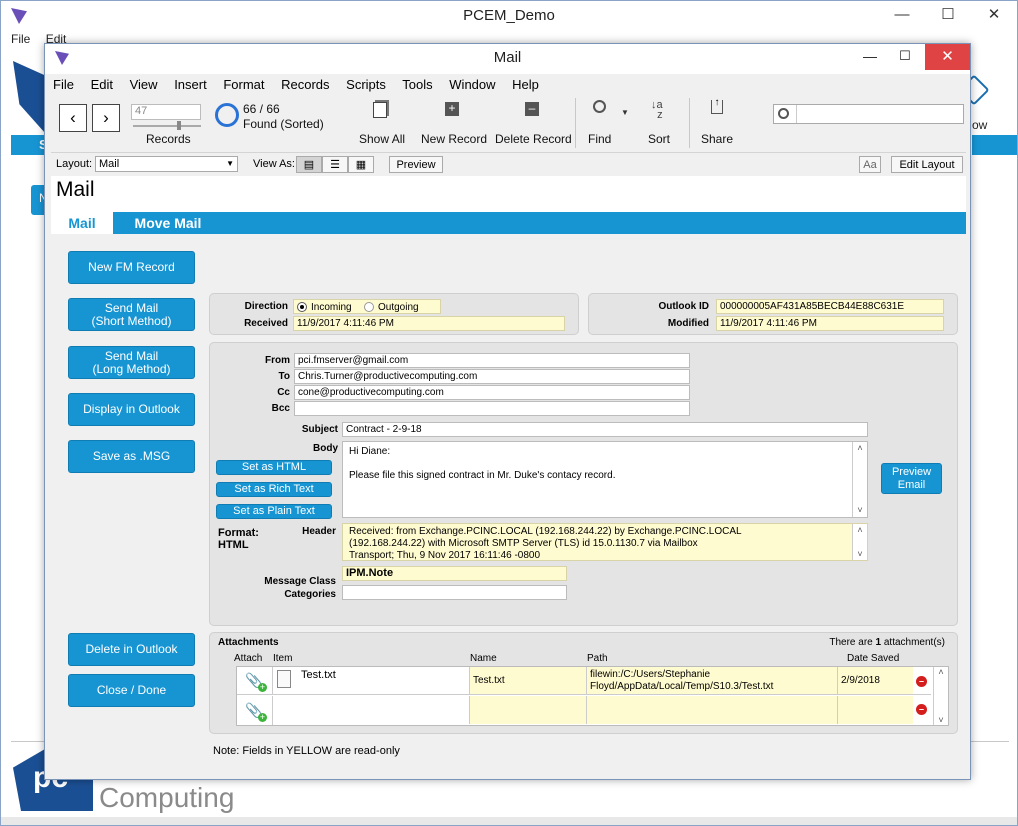 This screenshot has width=1018, height=826. Describe the element at coordinates (911, 471) in the screenshot. I see `preview-email-label: Preview` at that location.